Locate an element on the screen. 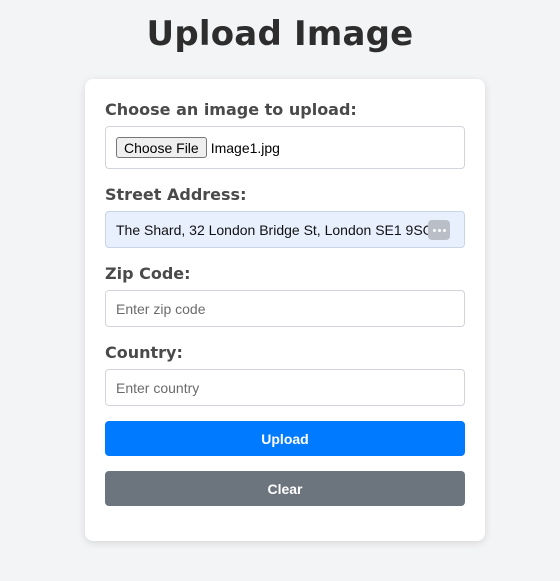 Image resolution: width=560 pixels, height=581 pixels. street-address-label: Street Address: is located at coordinates (176, 194).